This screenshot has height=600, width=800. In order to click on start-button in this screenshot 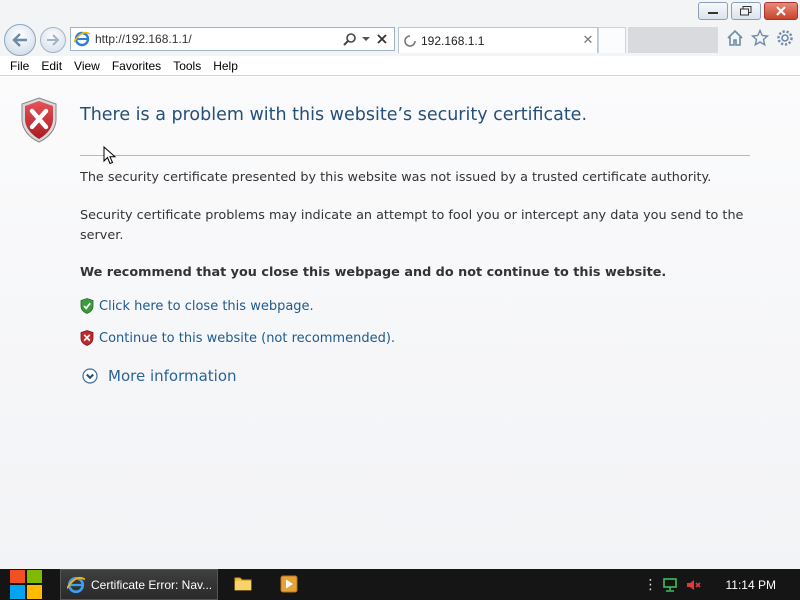, I will do `click(26, 584)`.